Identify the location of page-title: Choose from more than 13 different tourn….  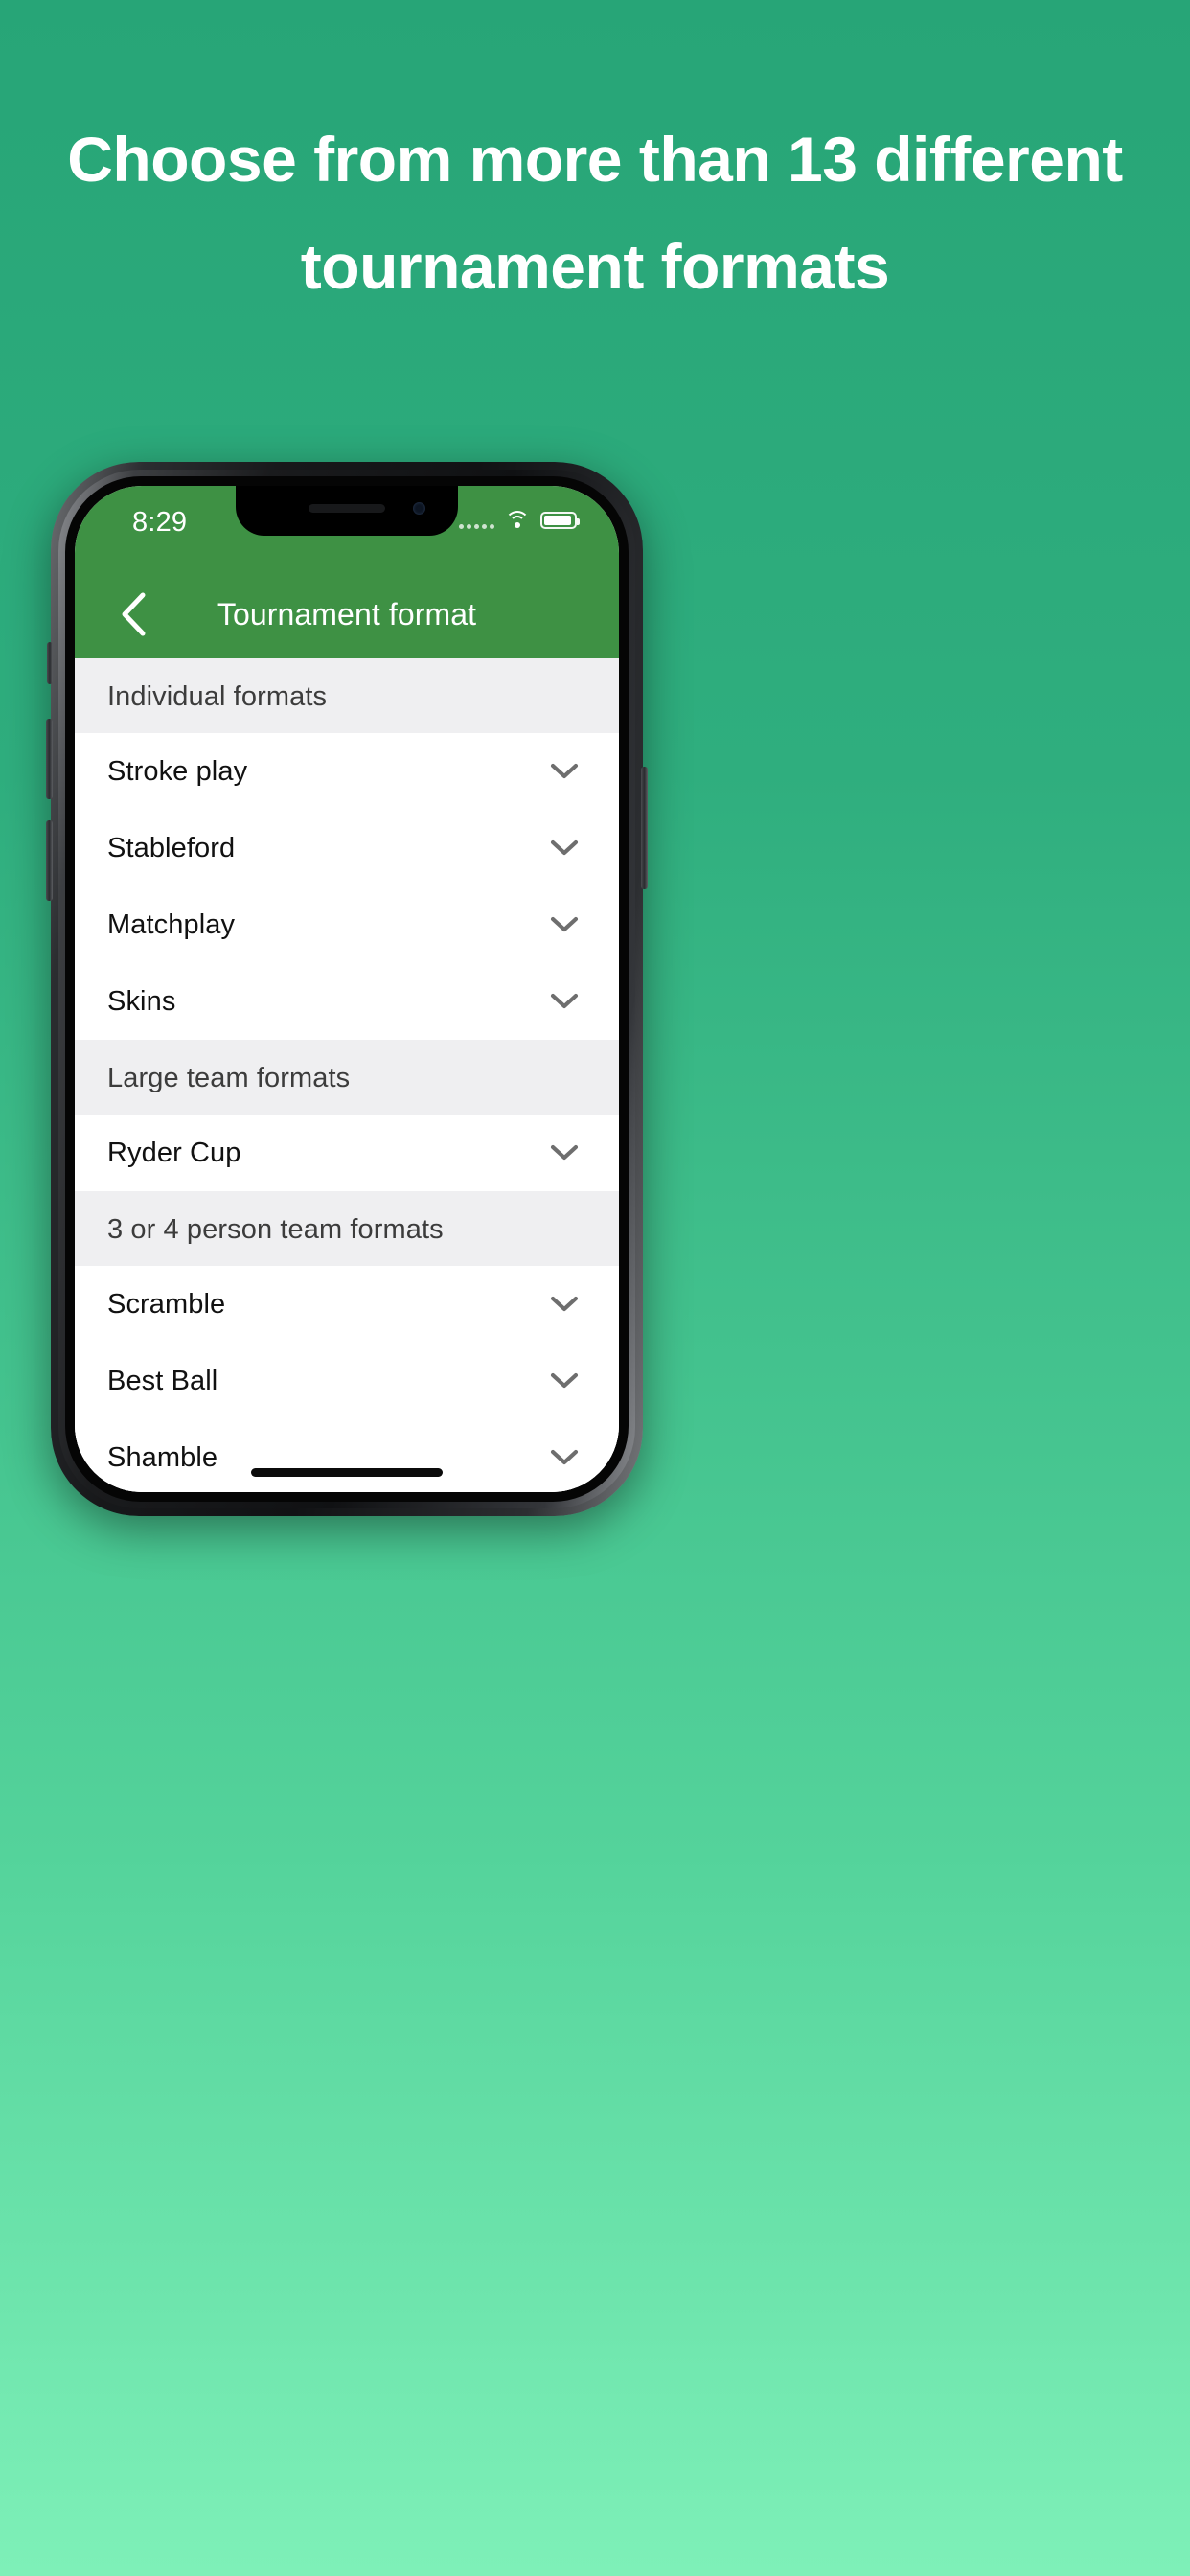
(595, 213).